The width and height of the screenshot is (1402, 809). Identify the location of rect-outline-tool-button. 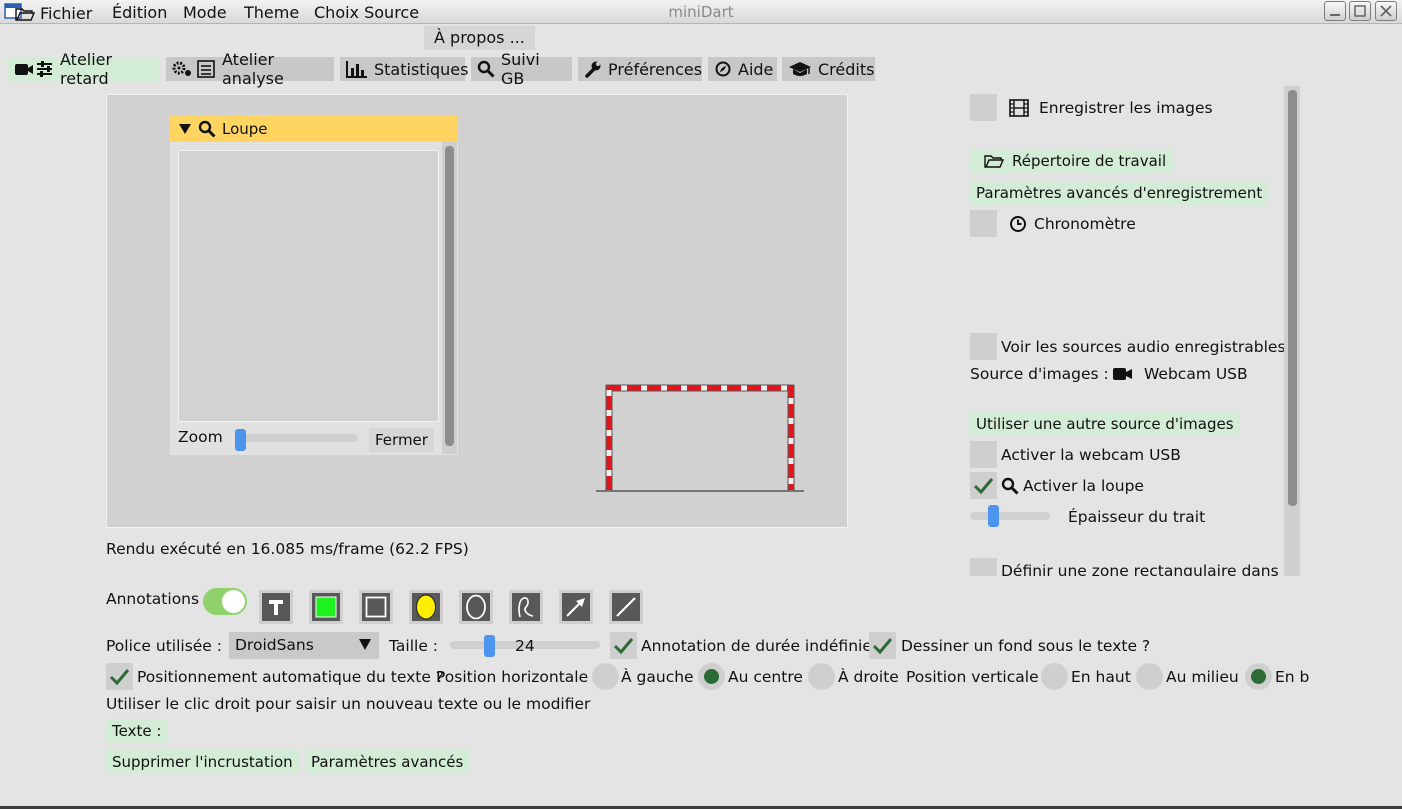
(376, 607).